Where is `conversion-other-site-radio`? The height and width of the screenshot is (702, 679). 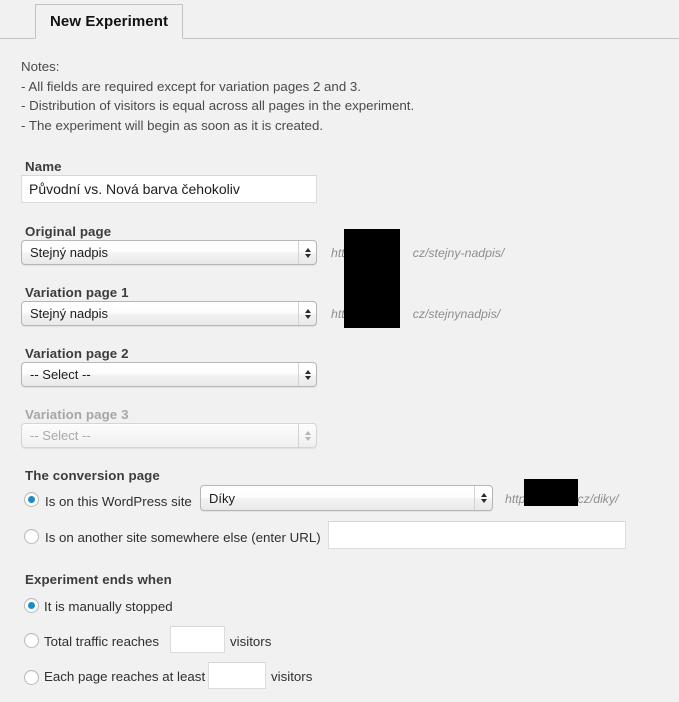
conversion-other-site-radio is located at coordinates (31, 536).